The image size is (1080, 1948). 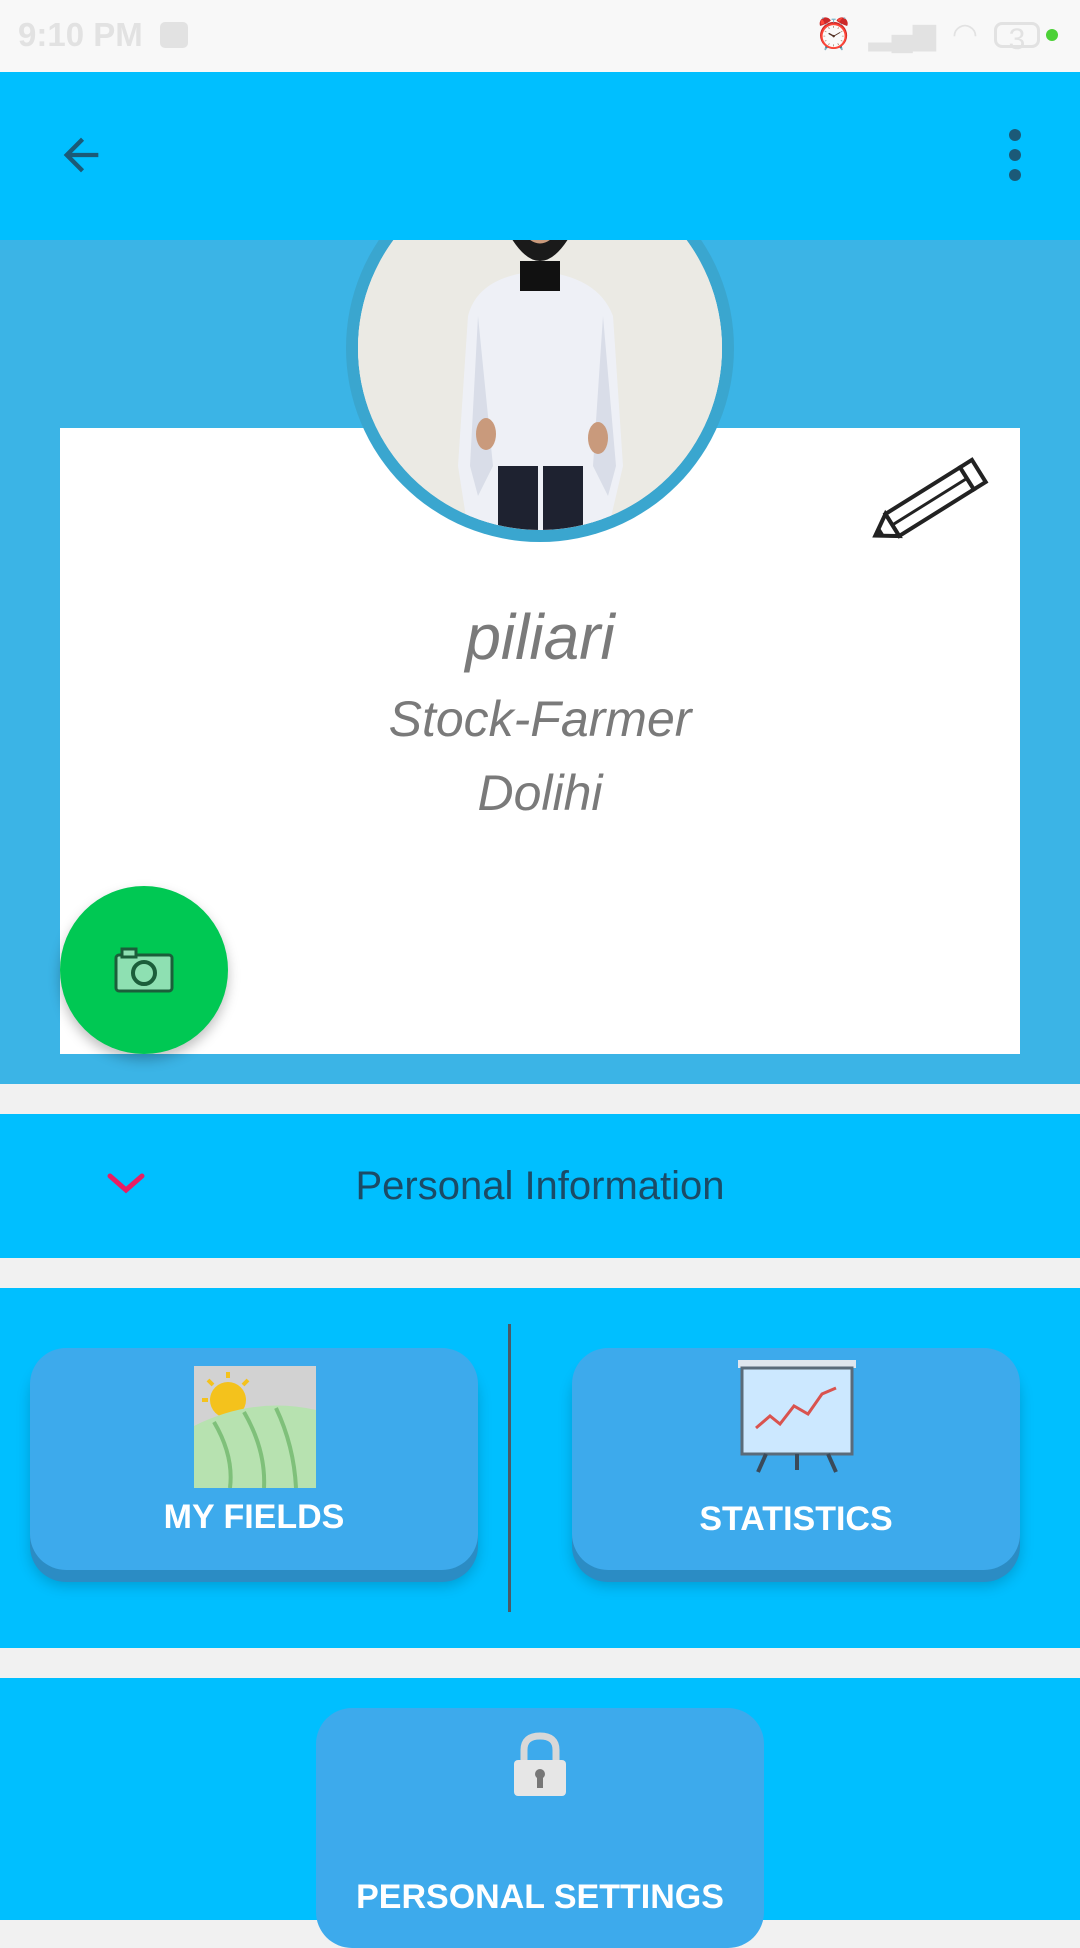 I want to click on battery-icon: 3, so click(x=1017, y=38).